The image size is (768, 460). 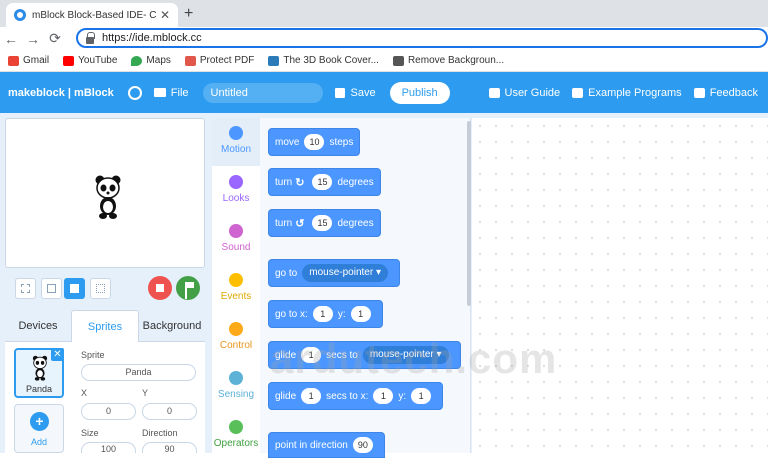 I want to click on operators-dot-icon, so click(x=236, y=427).